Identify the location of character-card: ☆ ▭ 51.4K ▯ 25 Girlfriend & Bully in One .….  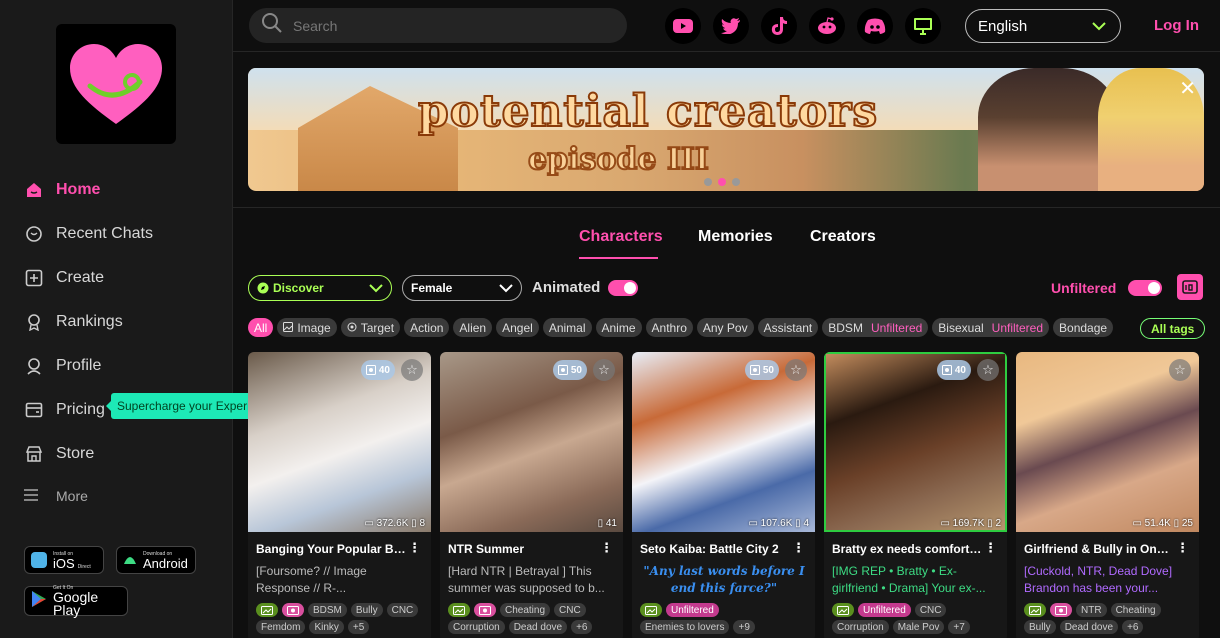
(1107, 495).